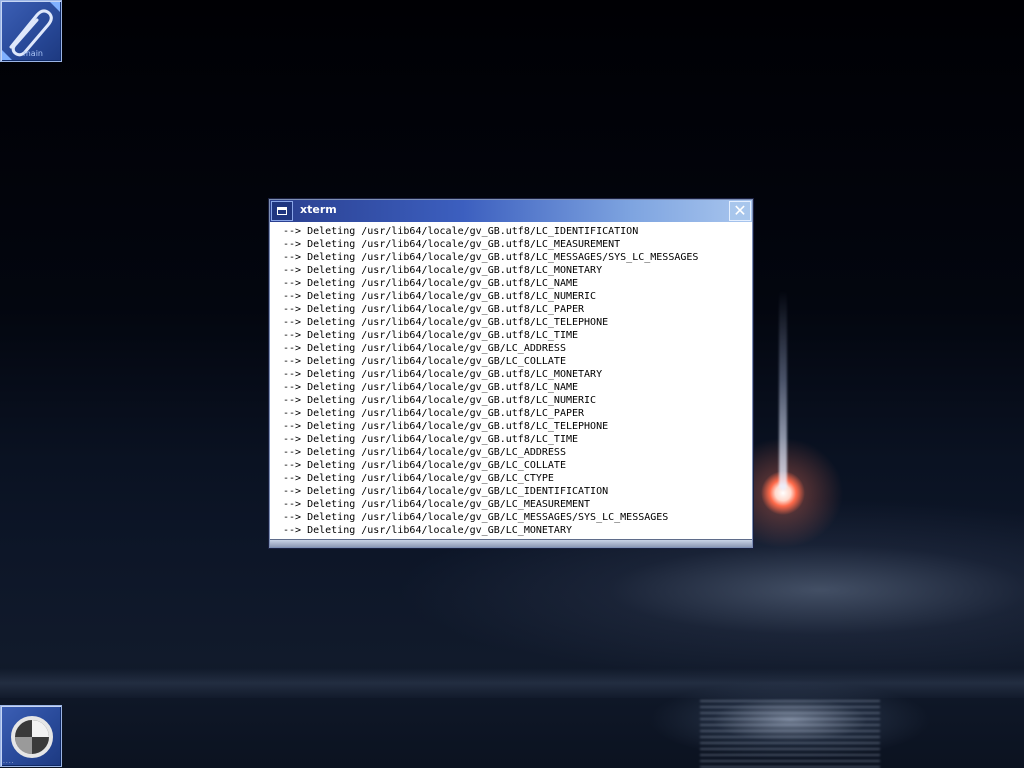 The height and width of the screenshot is (768, 1024). I want to click on close-icon: ✕, so click(740, 210).